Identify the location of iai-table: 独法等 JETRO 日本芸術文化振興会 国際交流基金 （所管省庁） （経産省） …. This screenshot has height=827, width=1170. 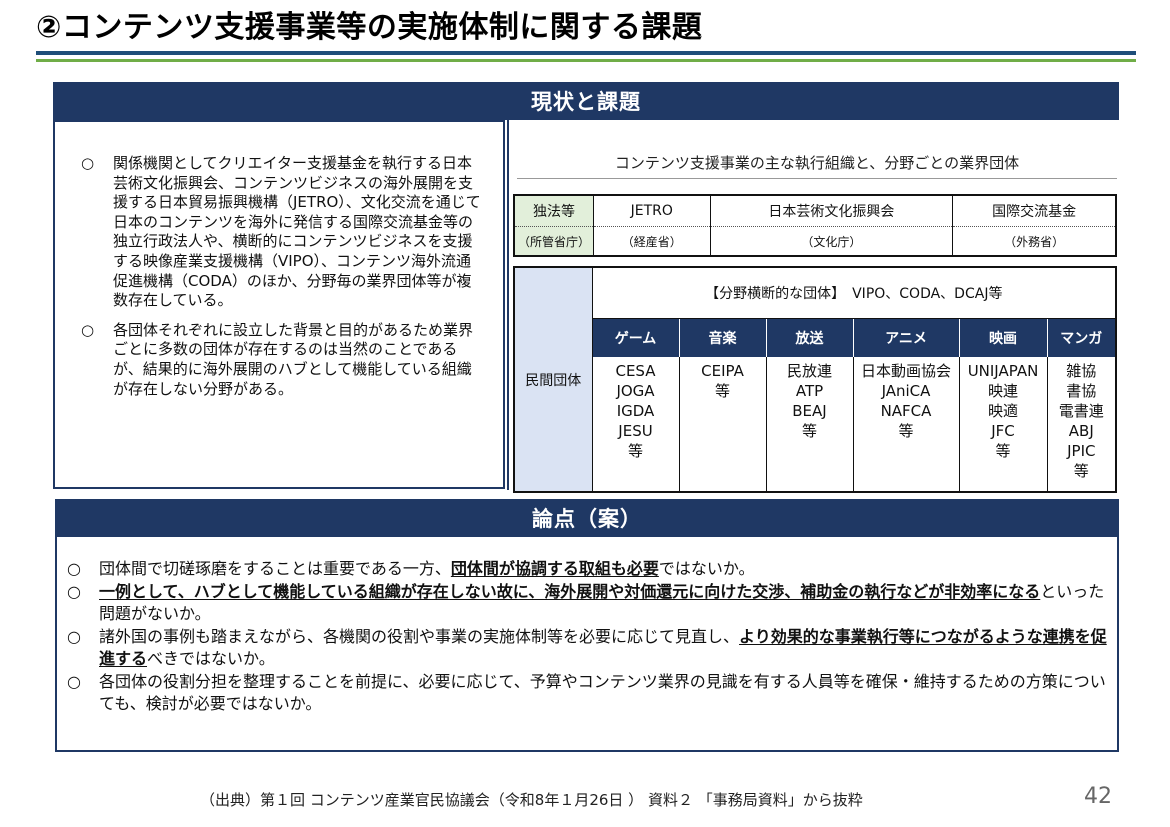
(815, 225).